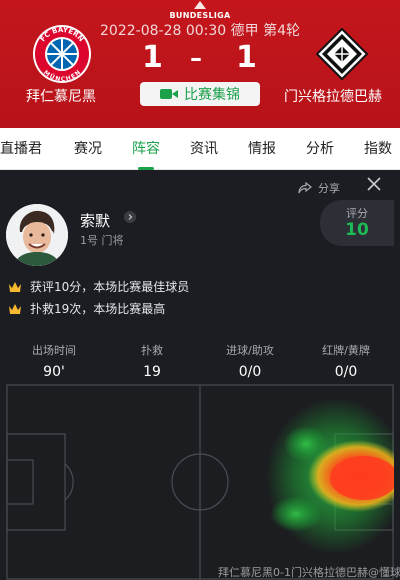 This screenshot has width=400, height=580. What do you see at coordinates (62, 54) in the screenshot?
I see `bayern-logo: FC BAYERN MÜNCHEN` at bounding box center [62, 54].